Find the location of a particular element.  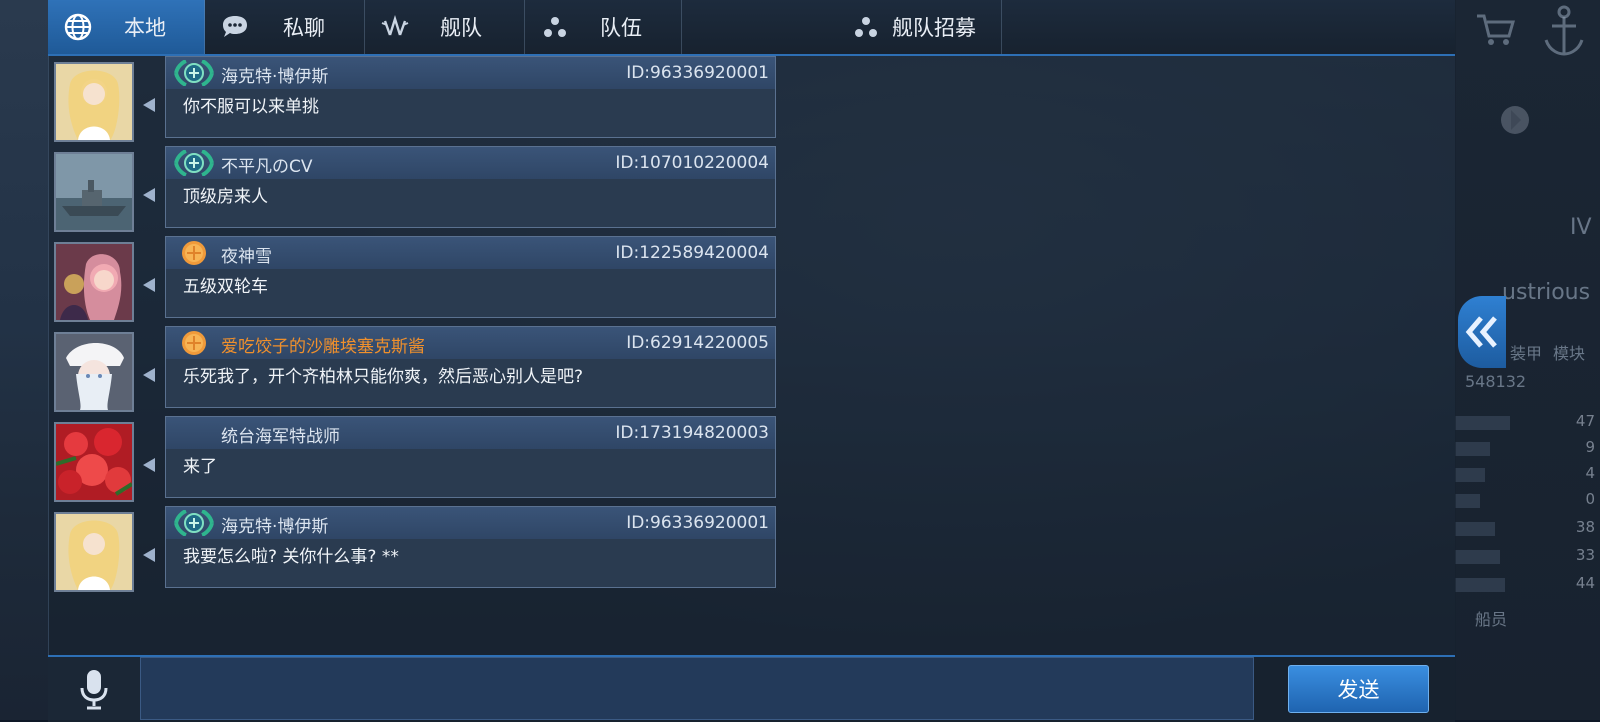

stat-row: 4 is located at coordinates (1525, 474).